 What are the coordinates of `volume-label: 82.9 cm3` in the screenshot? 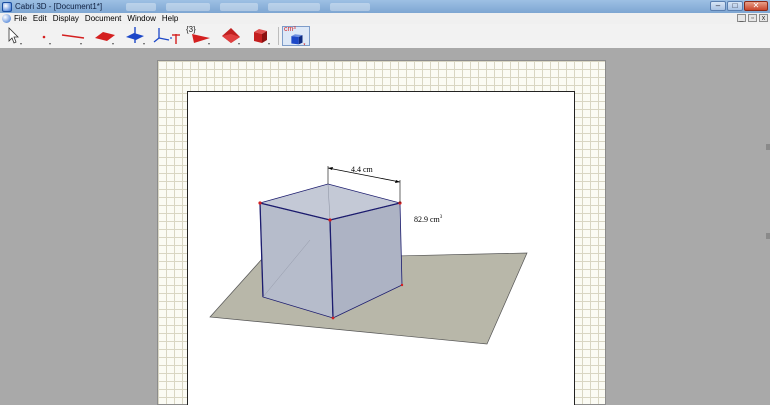 It's located at (428, 219).